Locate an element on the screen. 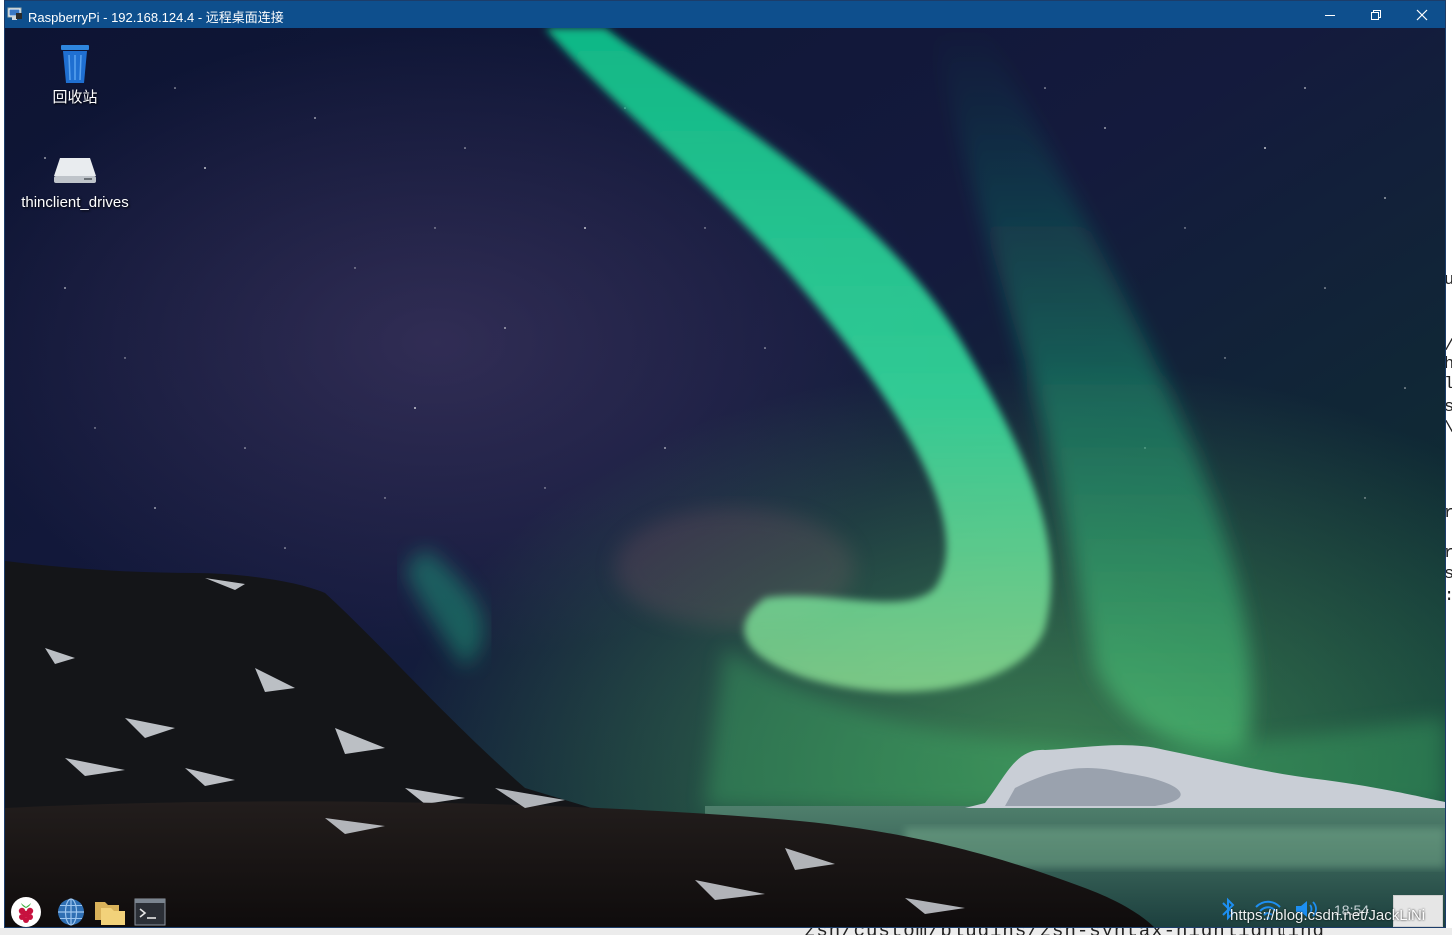  file-manager-launcher is located at coordinates (110, 912).